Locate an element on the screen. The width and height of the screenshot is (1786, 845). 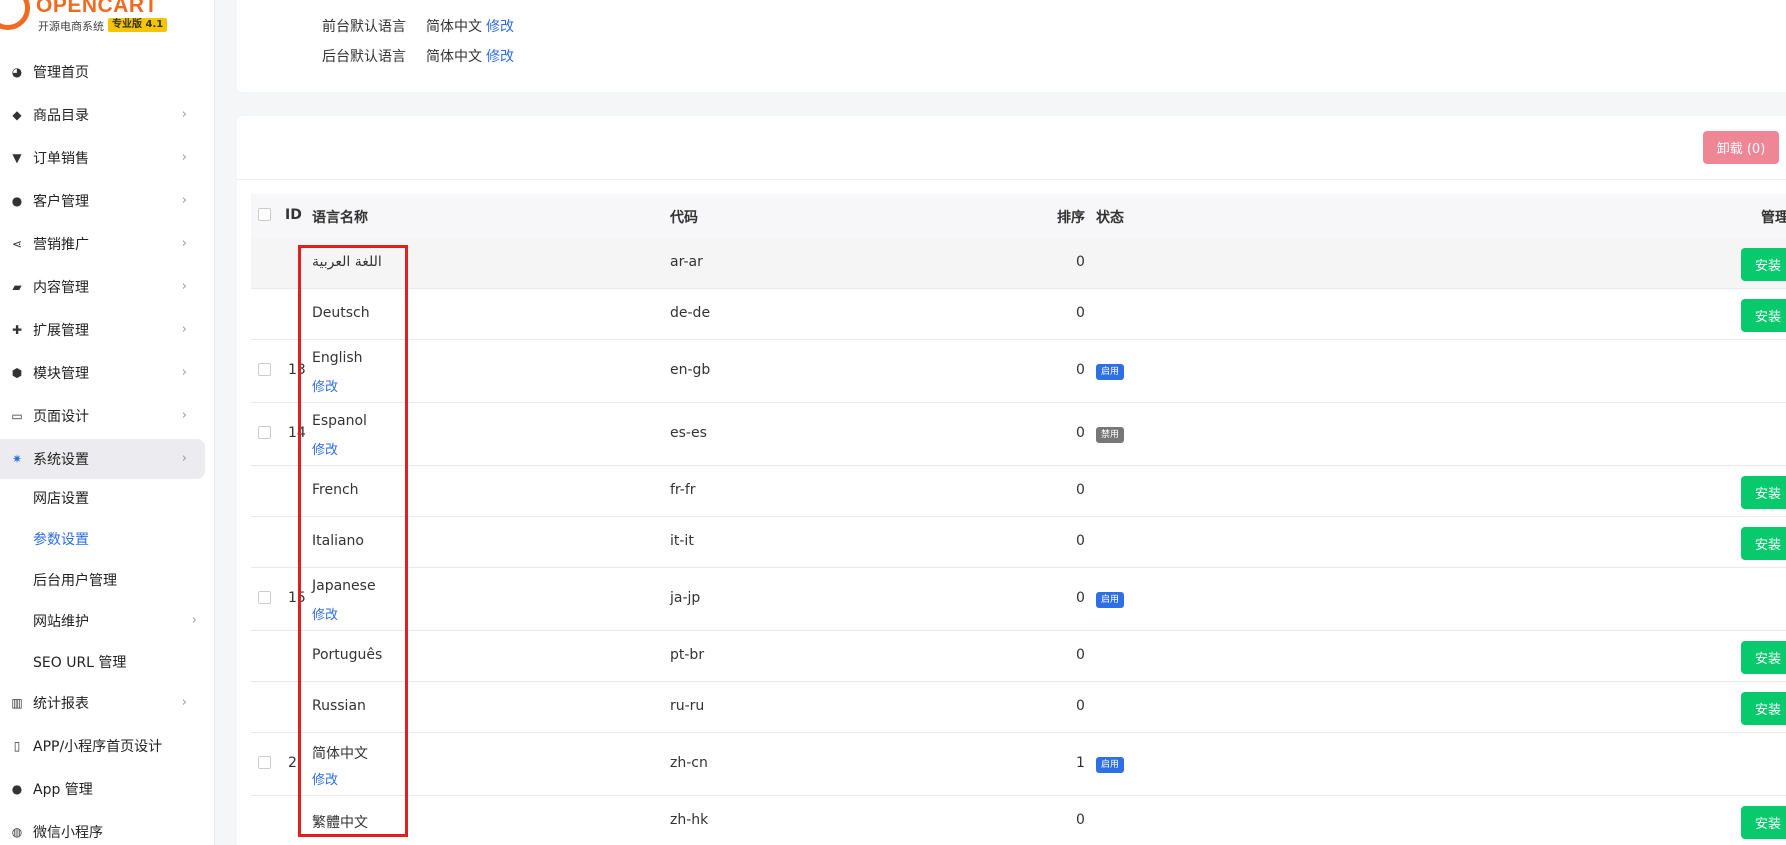
col-code: 代码 is located at coordinates (684, 218).